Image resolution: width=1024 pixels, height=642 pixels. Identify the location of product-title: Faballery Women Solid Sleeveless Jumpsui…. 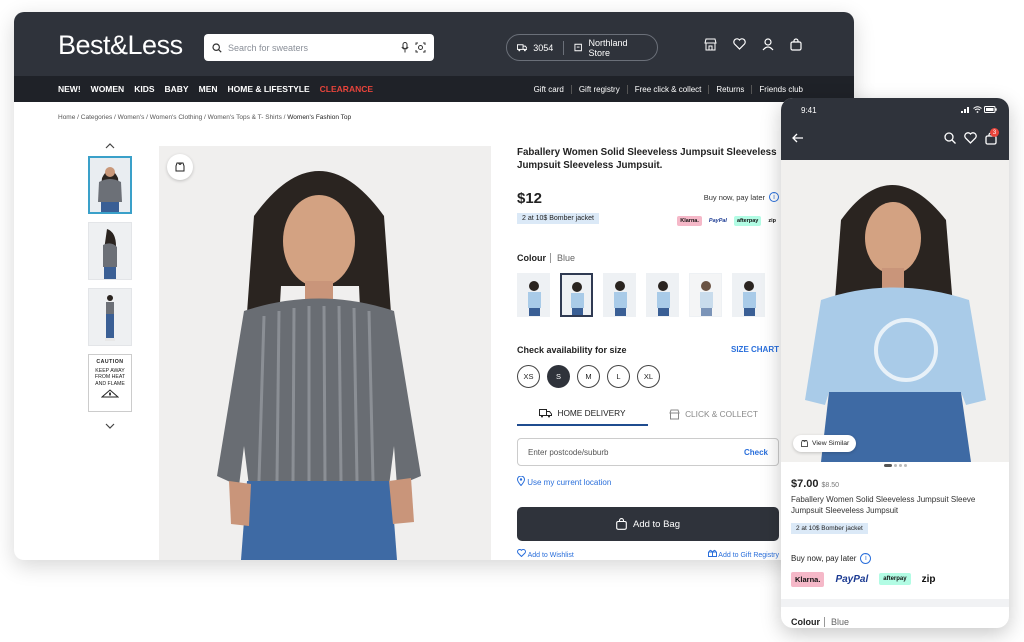
(647, 159).